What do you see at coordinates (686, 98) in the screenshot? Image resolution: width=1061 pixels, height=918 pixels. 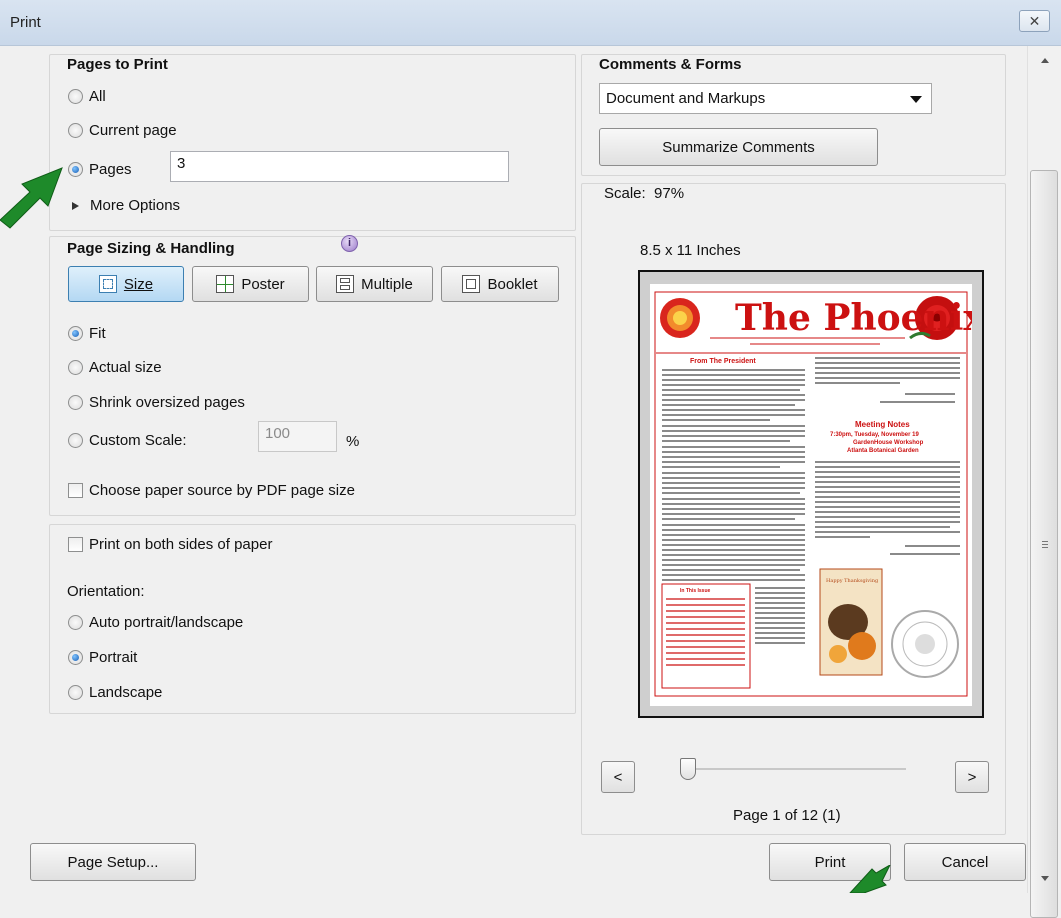 I see `comments-dropdown-value: Document and Markups` at bounding box center [686, 98].